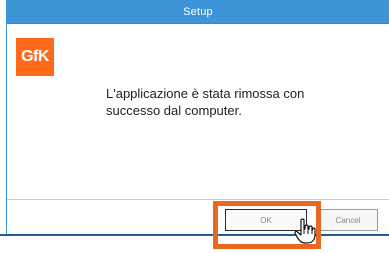 The height and width of the screenshot is (253, 389). Describe the element at coordinates (35, 57) in the screenshot. I see `gfk-logo: GfK` at that location.